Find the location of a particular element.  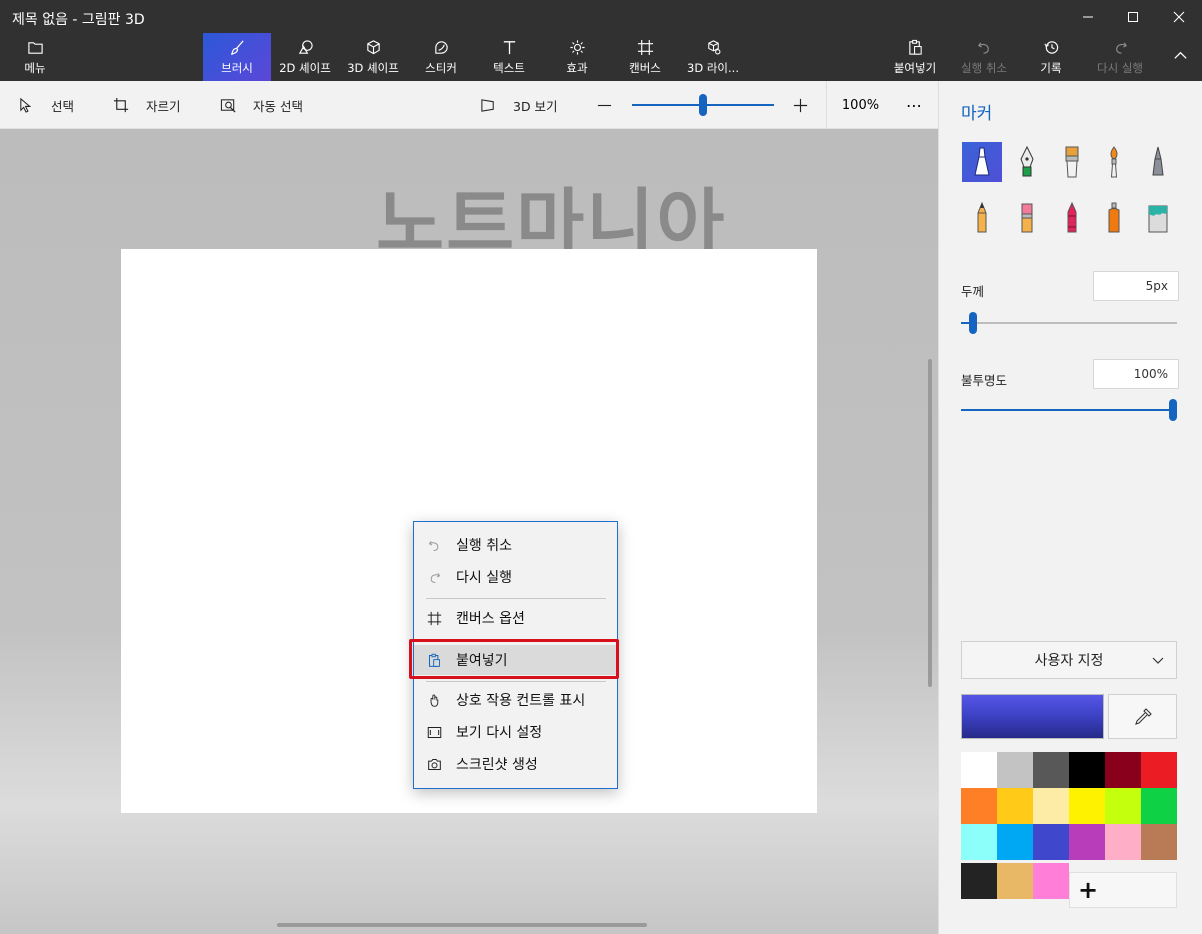

tool-brushes: 브러시 is located at coordinates (237, 57).